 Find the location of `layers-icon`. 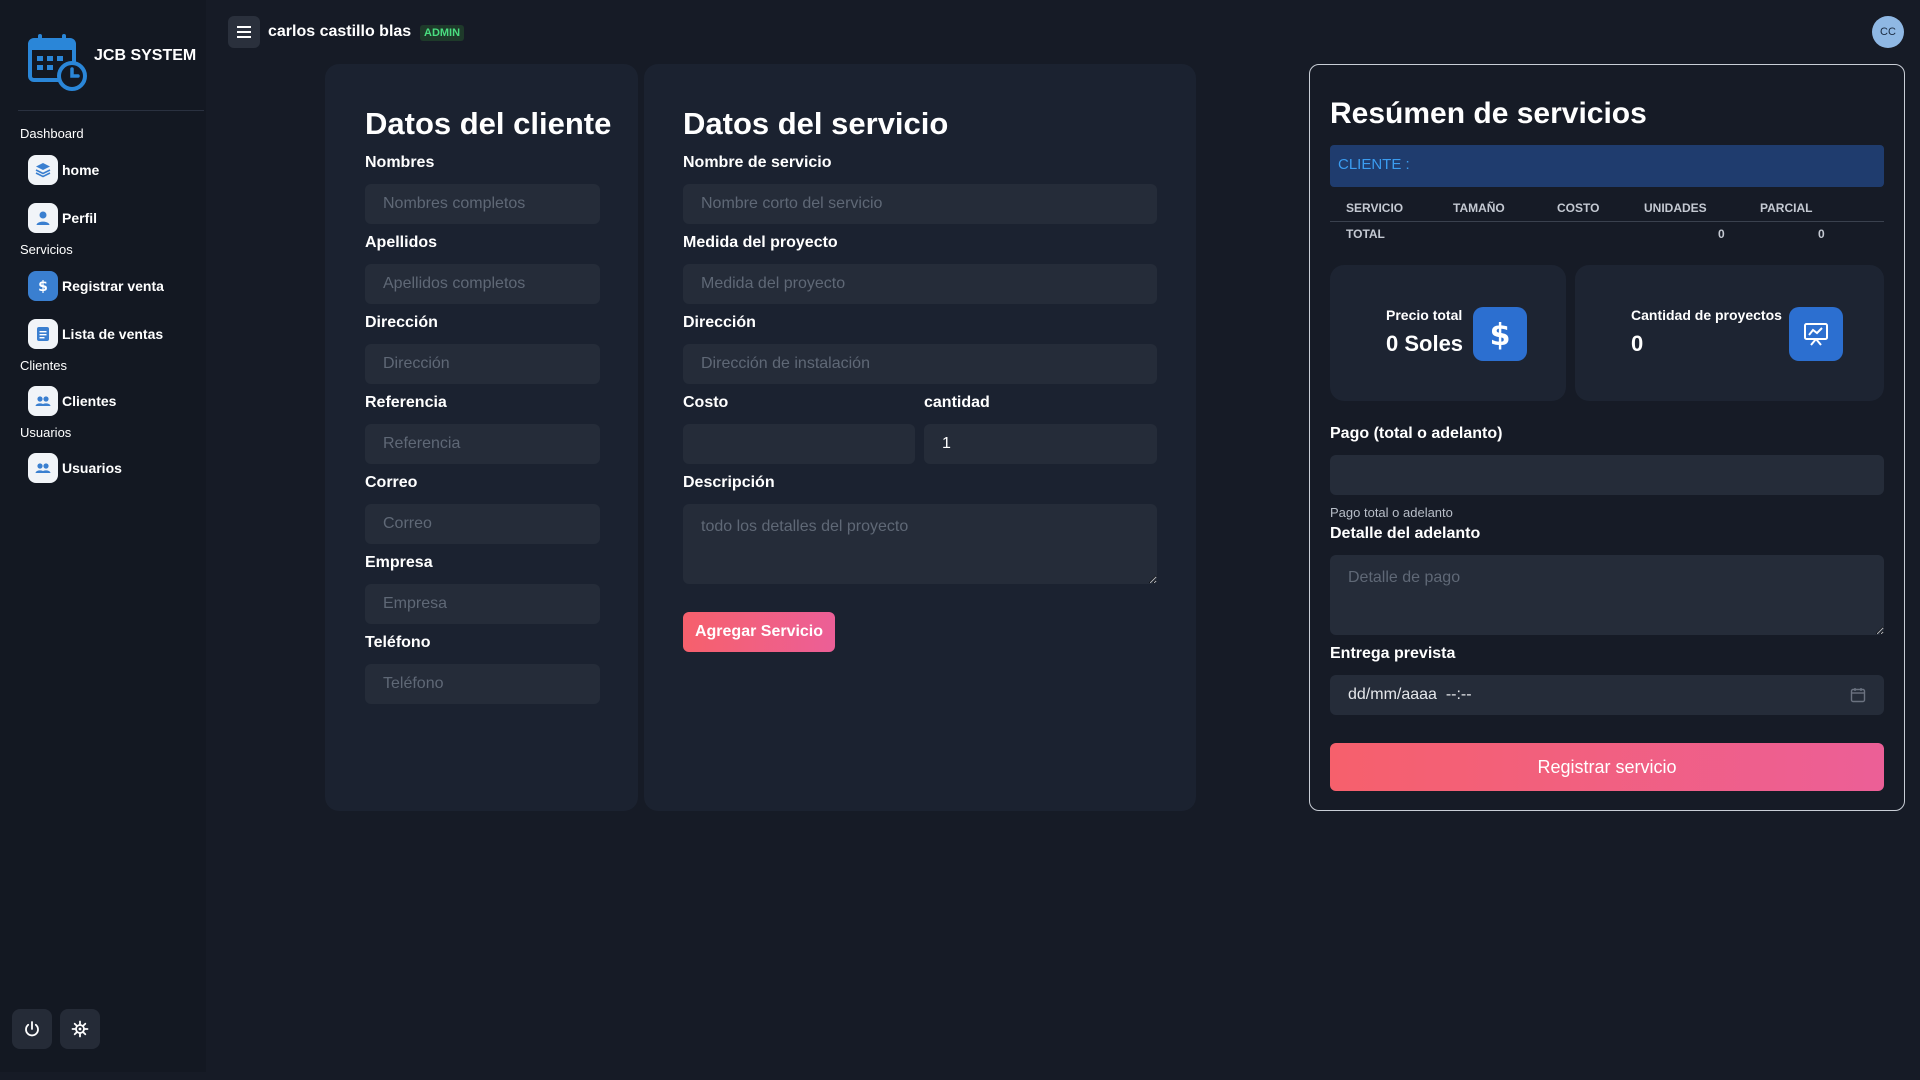

layers-icon is located at coordinates (43, 170).